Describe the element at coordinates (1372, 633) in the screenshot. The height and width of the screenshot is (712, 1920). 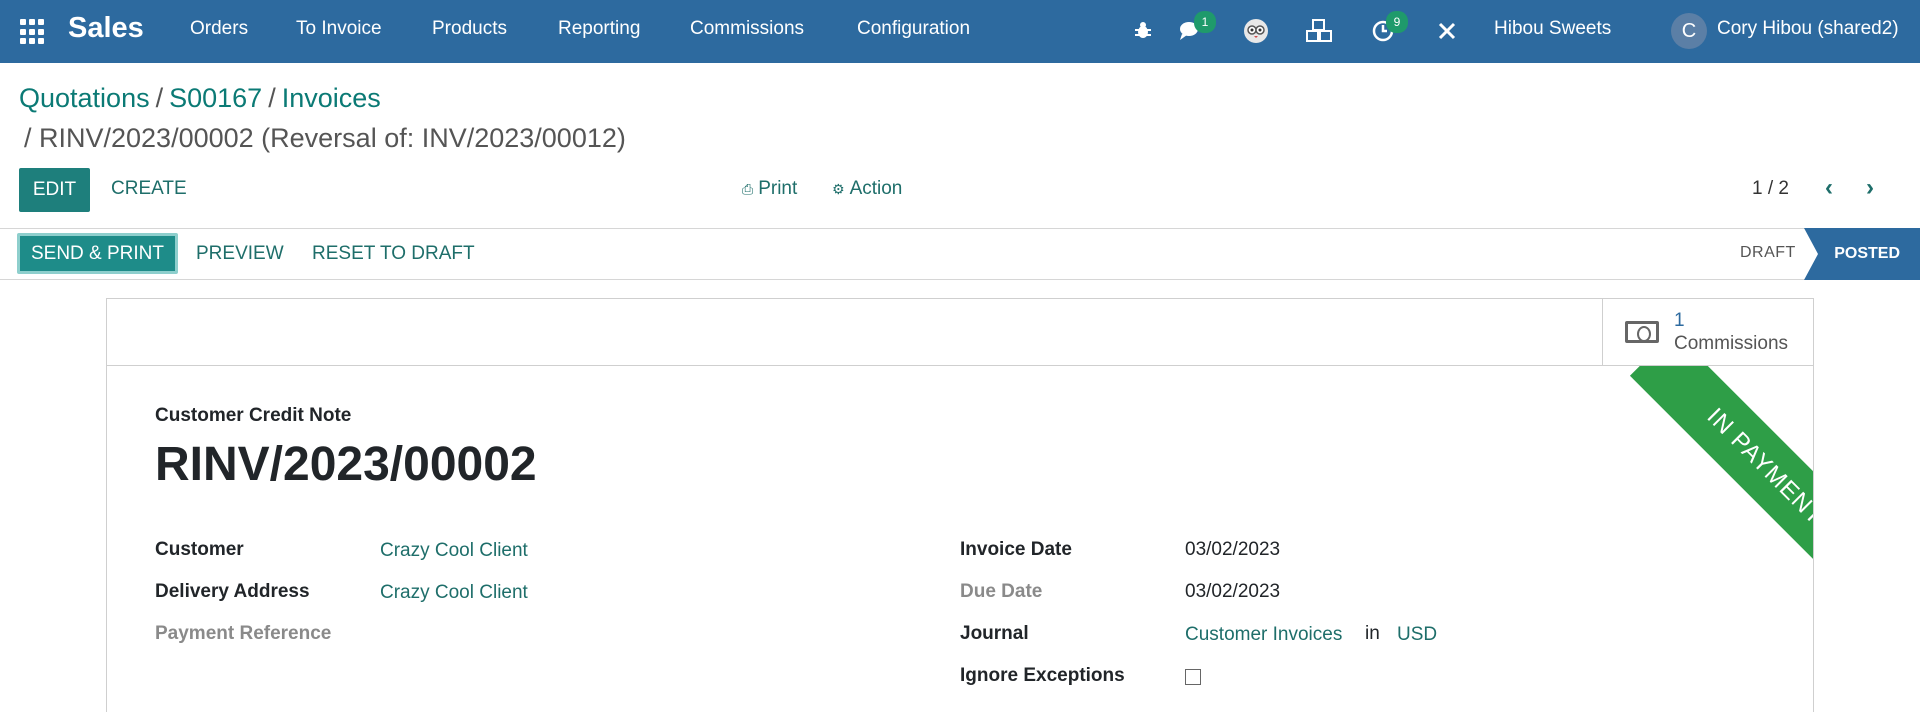
I see `journal-in-text: in` at that location.